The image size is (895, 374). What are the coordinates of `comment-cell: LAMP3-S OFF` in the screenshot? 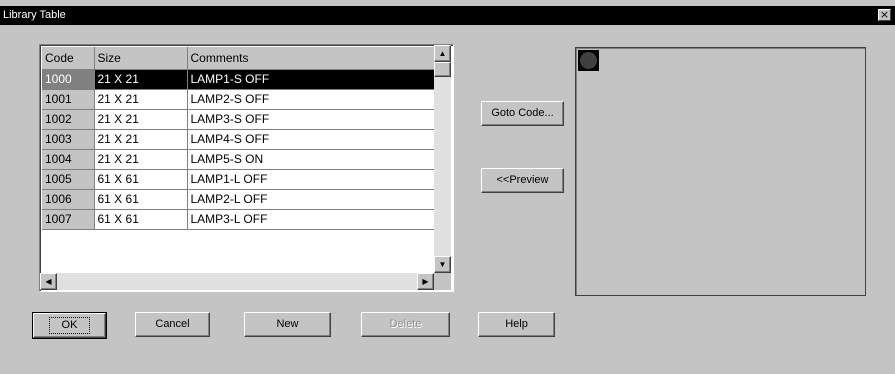 It's located at (312, 119).